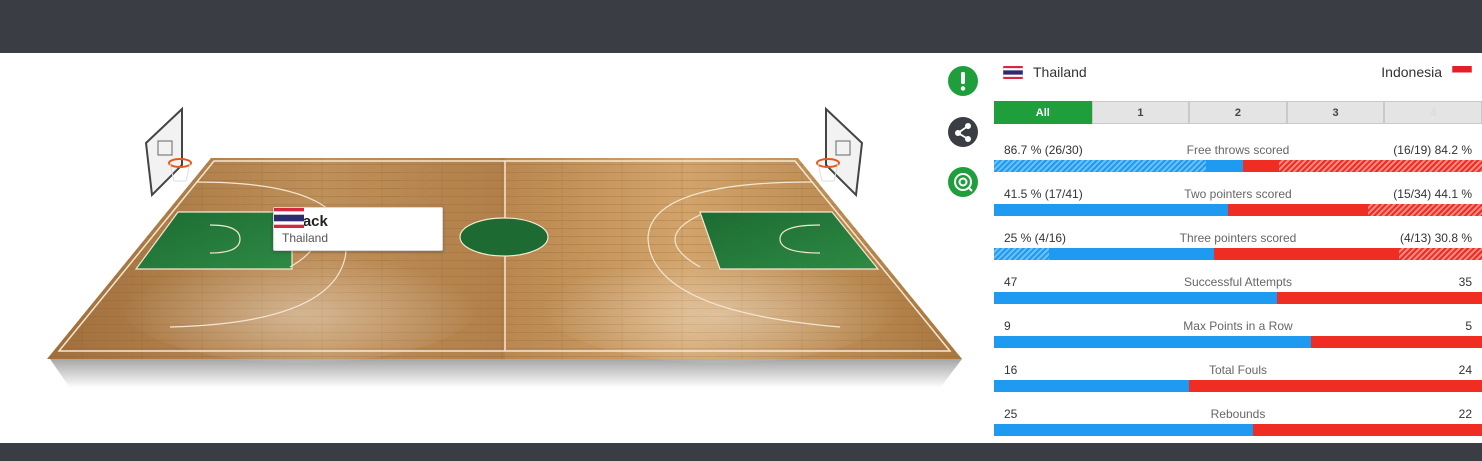  I want to click on tab-period-2: 2, so click(1238, 112).